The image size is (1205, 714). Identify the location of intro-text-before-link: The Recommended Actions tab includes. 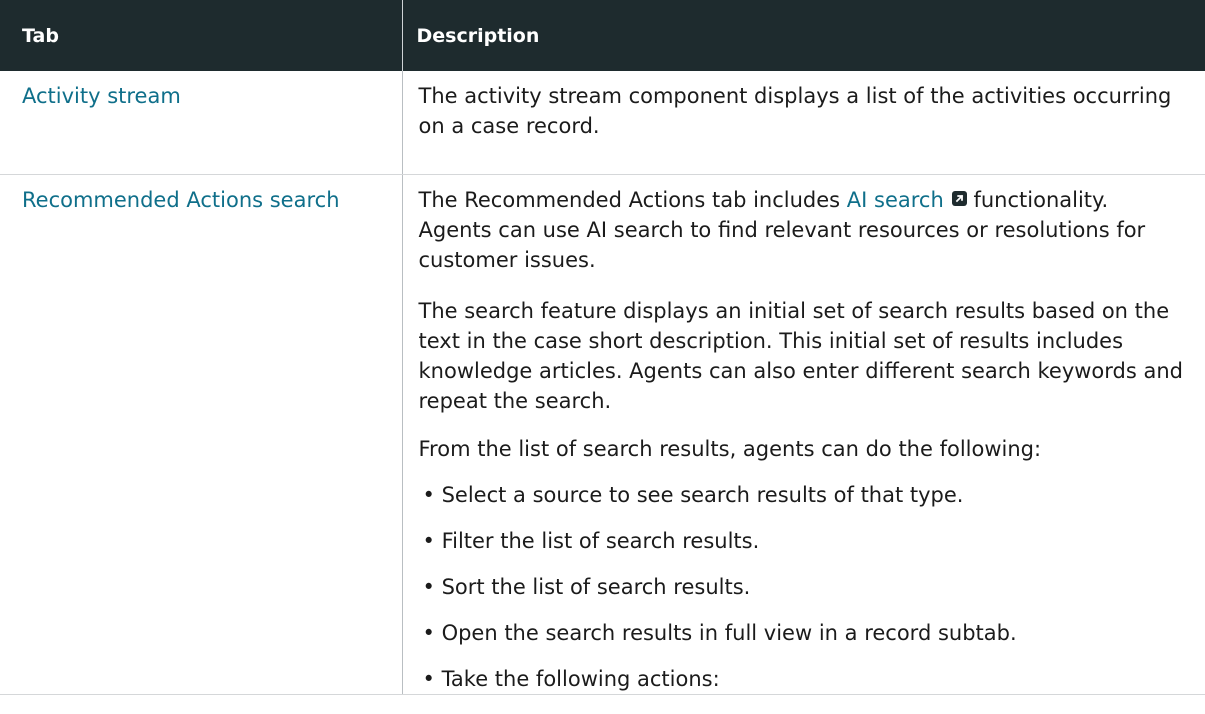
(632, 199).